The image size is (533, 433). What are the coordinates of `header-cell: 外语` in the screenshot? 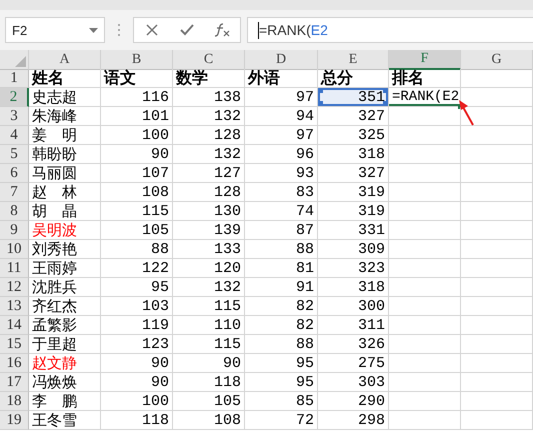 It's located at (281, 78).